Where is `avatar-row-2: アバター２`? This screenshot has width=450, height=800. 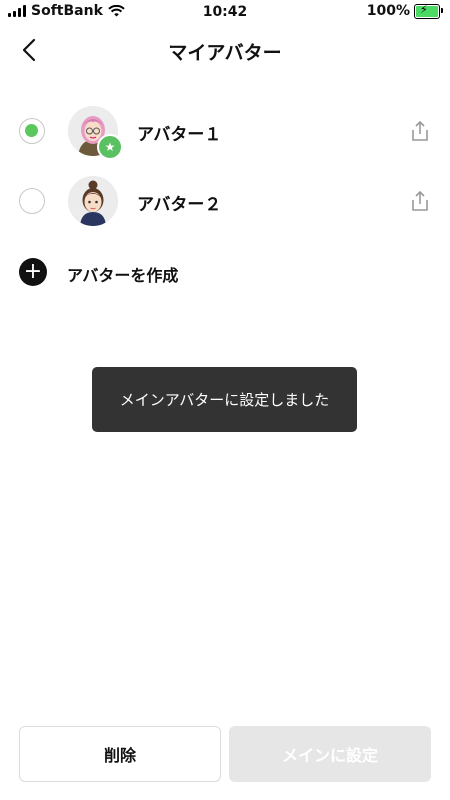
avatar-row-2: アバター２ is located at coordinates (225, 201).